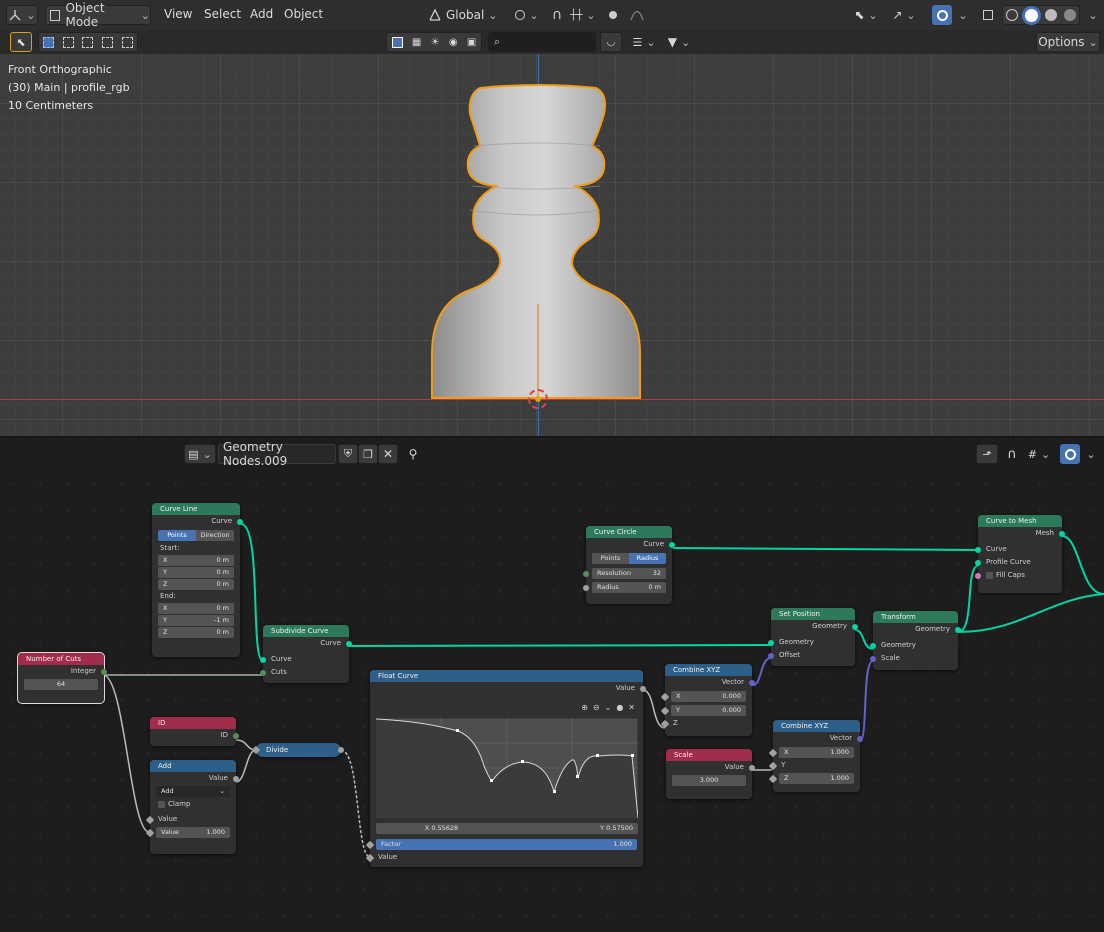  I want to click on duplicate-button: ❐, so click(368, 454).